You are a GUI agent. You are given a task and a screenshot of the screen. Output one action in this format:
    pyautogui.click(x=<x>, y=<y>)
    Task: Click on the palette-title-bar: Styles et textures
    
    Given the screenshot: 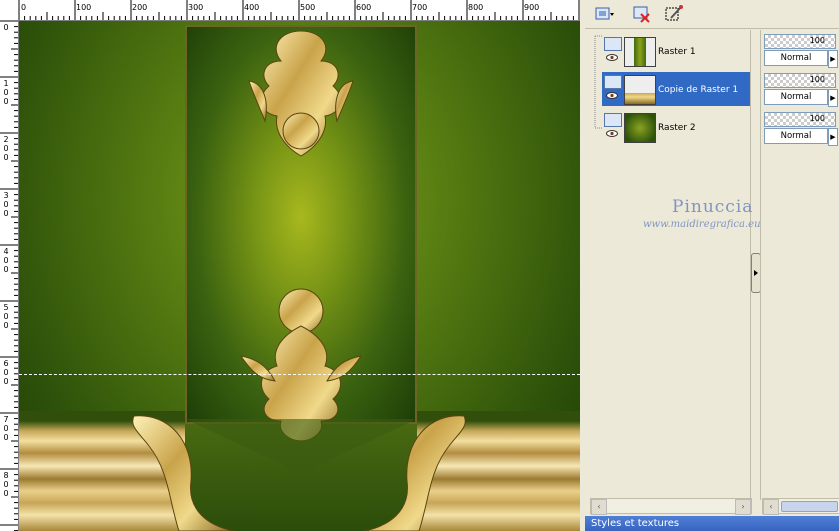 What is the action you would take?
    pyautogui.click(x=712, y=523)
    